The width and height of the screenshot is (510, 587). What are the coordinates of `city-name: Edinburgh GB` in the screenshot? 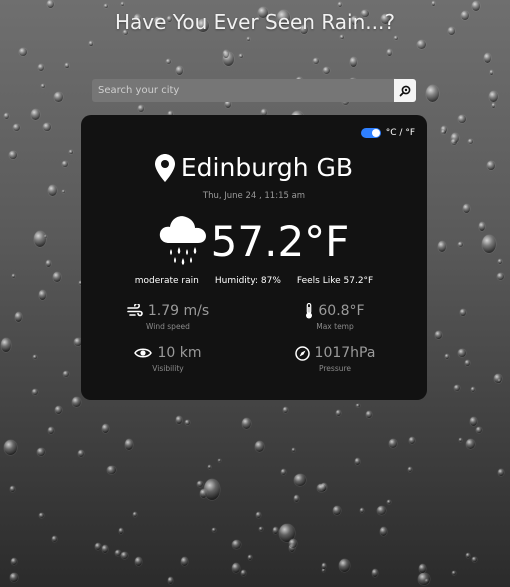 It's located at (267, 167).